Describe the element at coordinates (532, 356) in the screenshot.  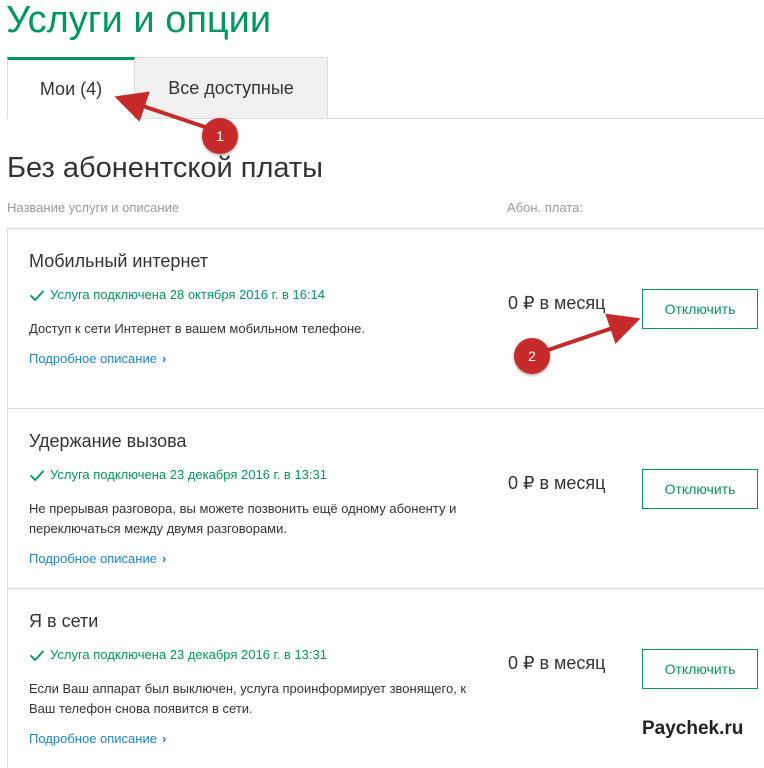
I see `annotation-badge-2: 2` at that location.